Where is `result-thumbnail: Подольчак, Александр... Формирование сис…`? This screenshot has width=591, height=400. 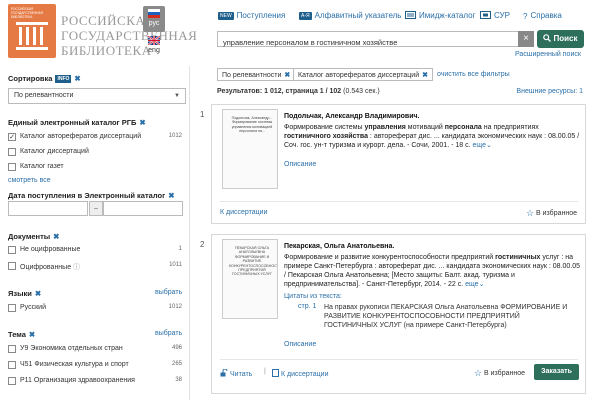 result-thumbnail: Подольчак, Александр... Формирование сис… is located at coordinates (250, 149).